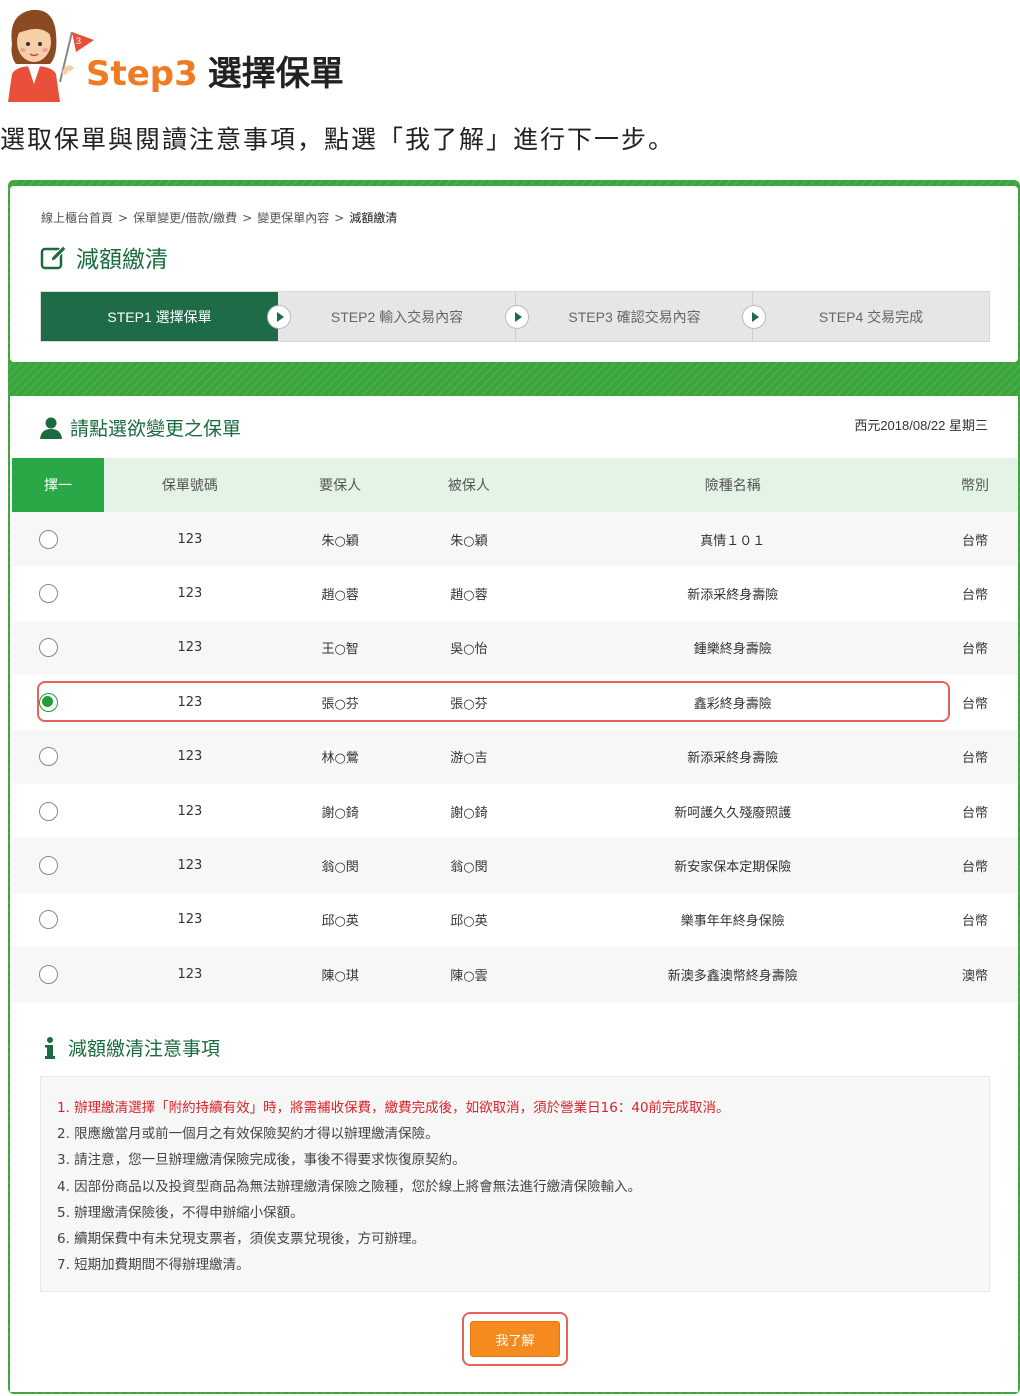 The image size is (1020, 1396). Describe the element at coordinates (733, 485) in the screenshot. I see `col-plan-name: 險種名稱` at that location.